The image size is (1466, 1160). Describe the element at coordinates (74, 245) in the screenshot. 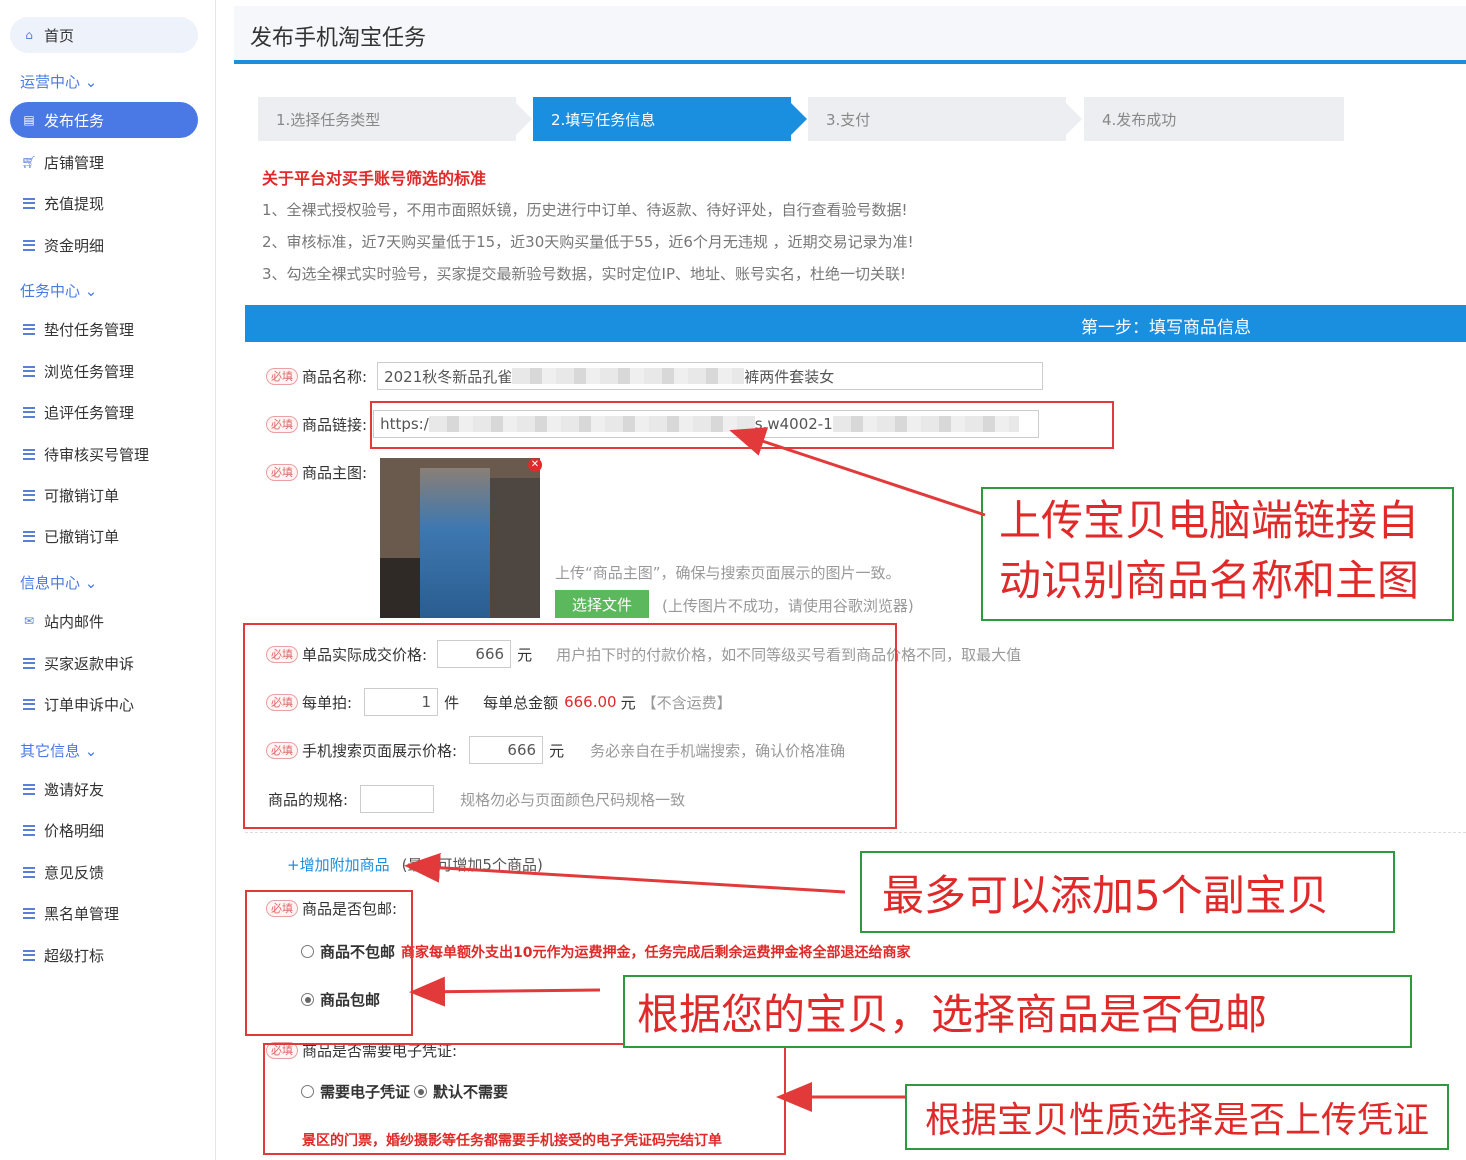

I see `sidebar-item-label: 资金明细` at that location.